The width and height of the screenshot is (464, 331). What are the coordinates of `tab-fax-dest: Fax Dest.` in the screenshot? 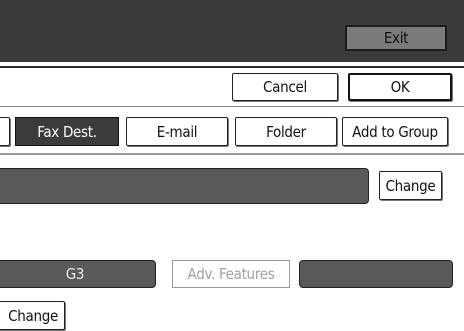 It's located at (67, 131).